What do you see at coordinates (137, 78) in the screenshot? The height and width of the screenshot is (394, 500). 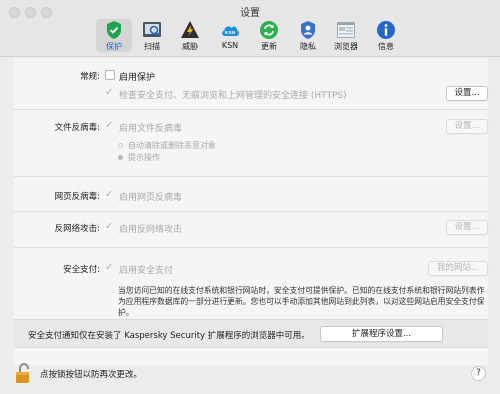 I see `enable-protection-label: 启用保护` at bounding box center [137, 78].